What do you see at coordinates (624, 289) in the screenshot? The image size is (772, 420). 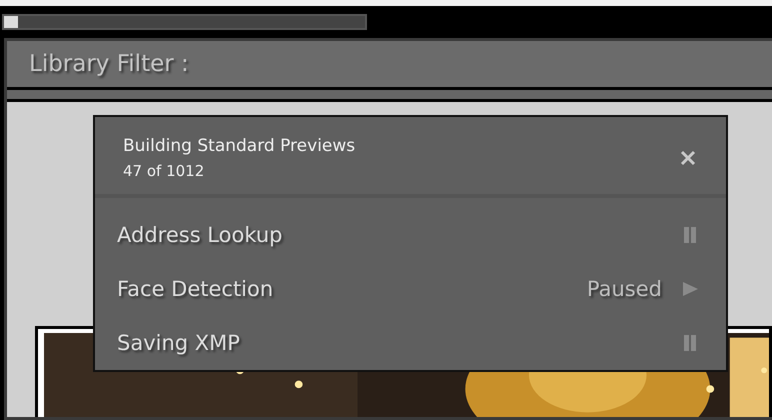 I see `task-status: Paused` at bounding box center [624, 289].